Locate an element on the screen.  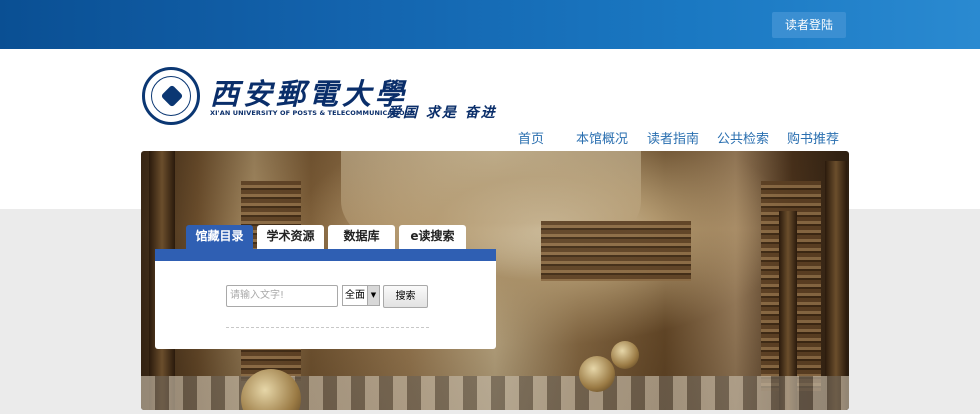
tab-e-read-search: e读搜索 is located at coordinates (432, 237).